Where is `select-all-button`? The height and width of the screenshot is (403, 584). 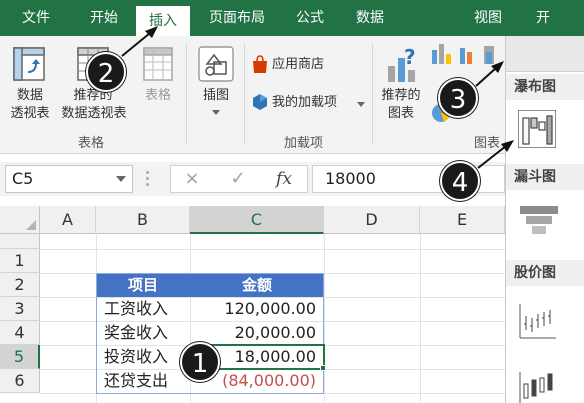 select-all-button is located at coordinates (20, 220).